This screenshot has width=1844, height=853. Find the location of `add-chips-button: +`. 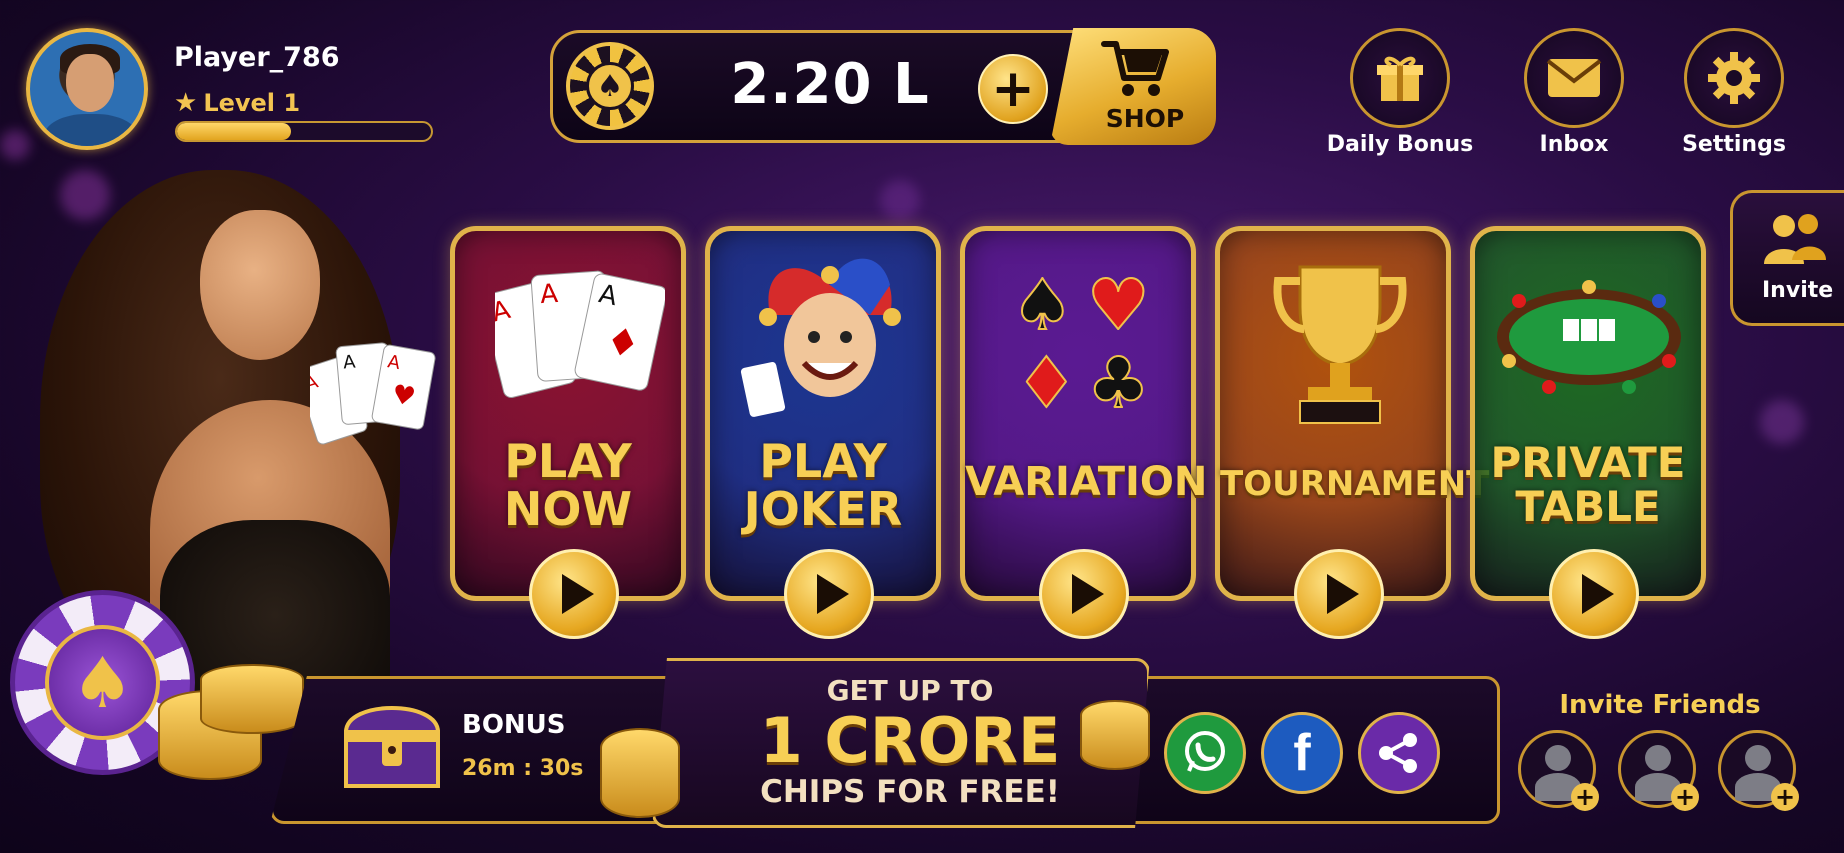

add-chips-button: + is located at coordinates (1013, 89).